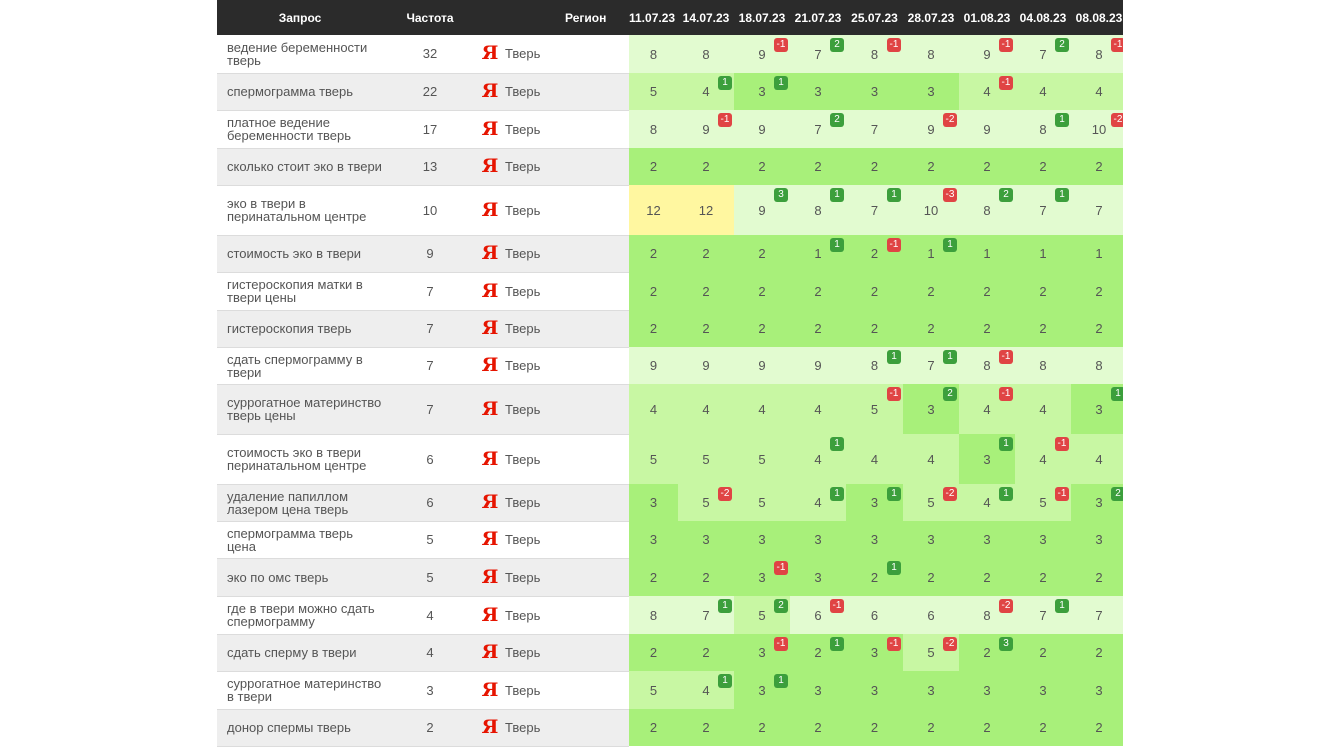  Describe the element at coordinates (762, 652) in the screenshot. I see `position-cell: 3 -1` at that location.